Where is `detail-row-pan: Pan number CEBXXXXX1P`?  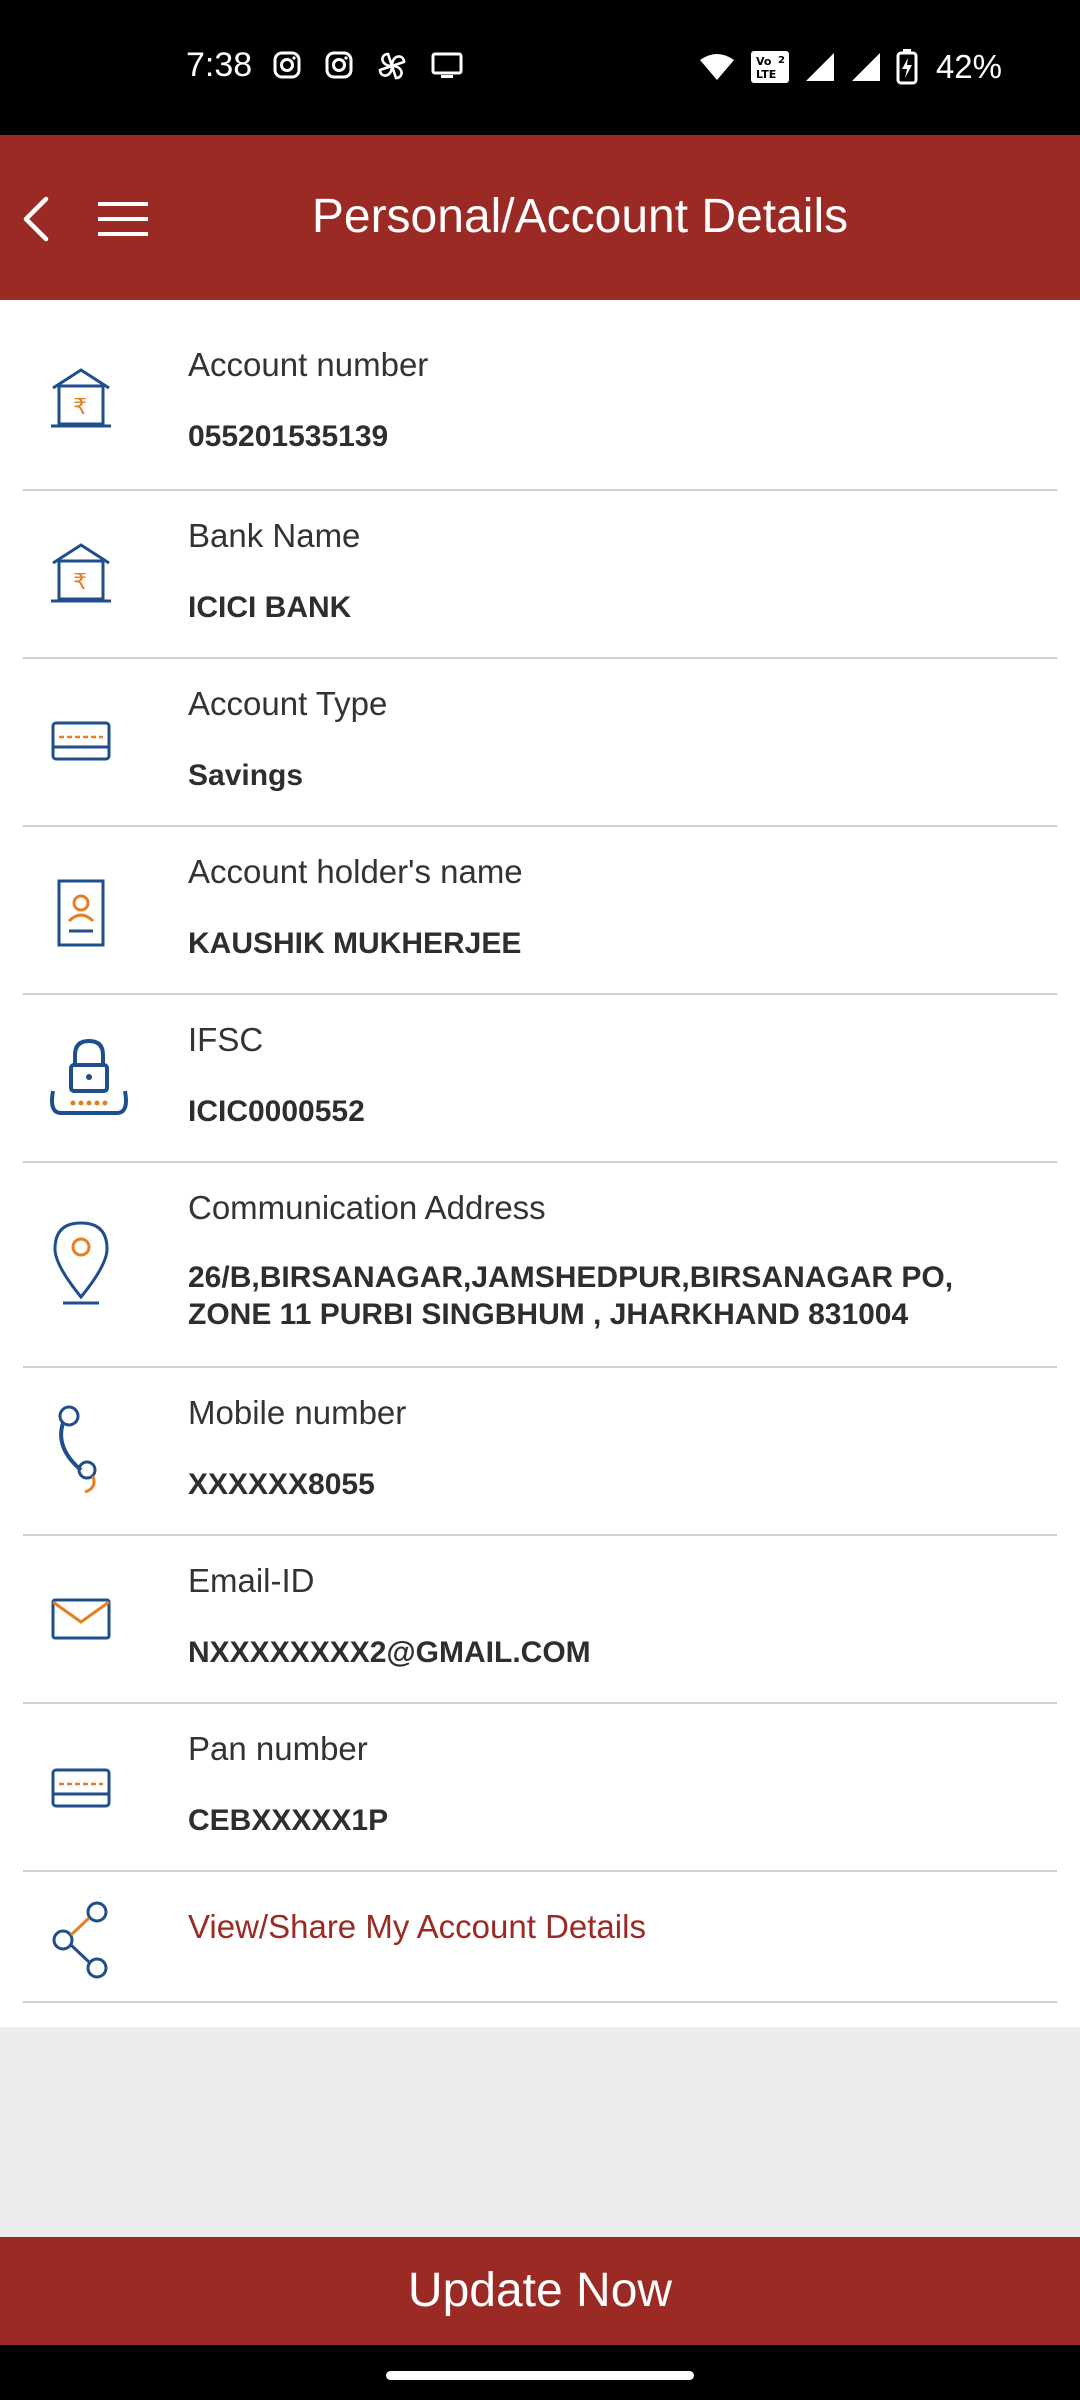
detail-row-pan: Pan number CEBXXXXX1P is located at coordinates (540, 1788).